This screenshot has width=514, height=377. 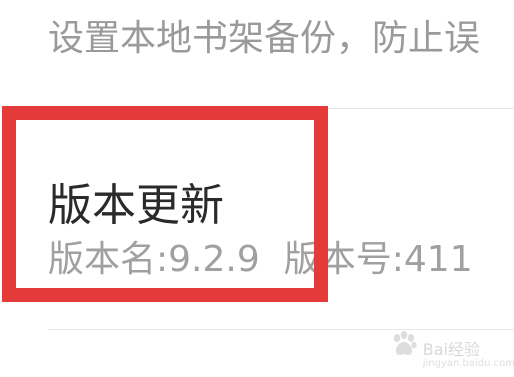 What do you see at coordinates (214, 259) in the screenshot?
I see `version-name-value: 9.2.9` at bounding box center [214, 259].